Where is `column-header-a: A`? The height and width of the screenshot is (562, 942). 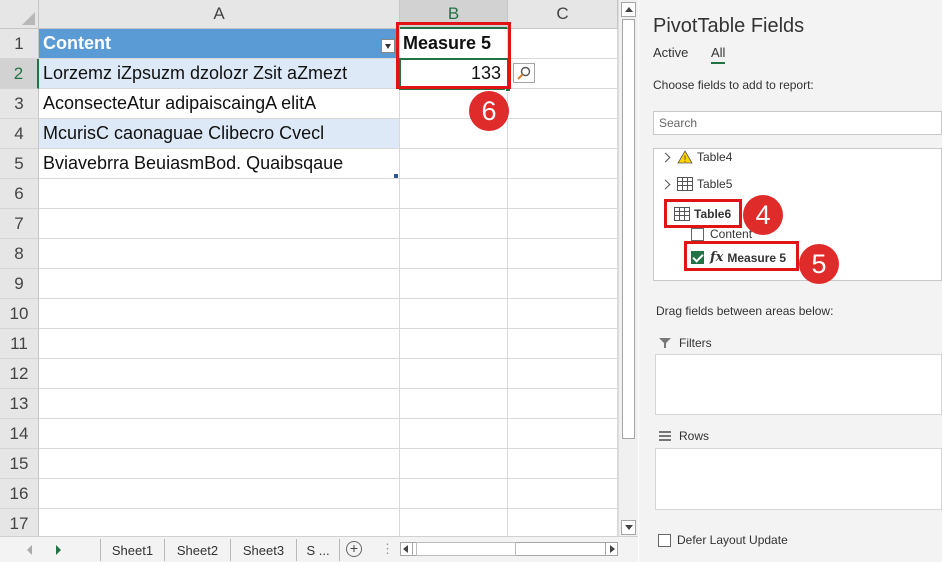
column-header-a: A is located at coordinates (219, 14).